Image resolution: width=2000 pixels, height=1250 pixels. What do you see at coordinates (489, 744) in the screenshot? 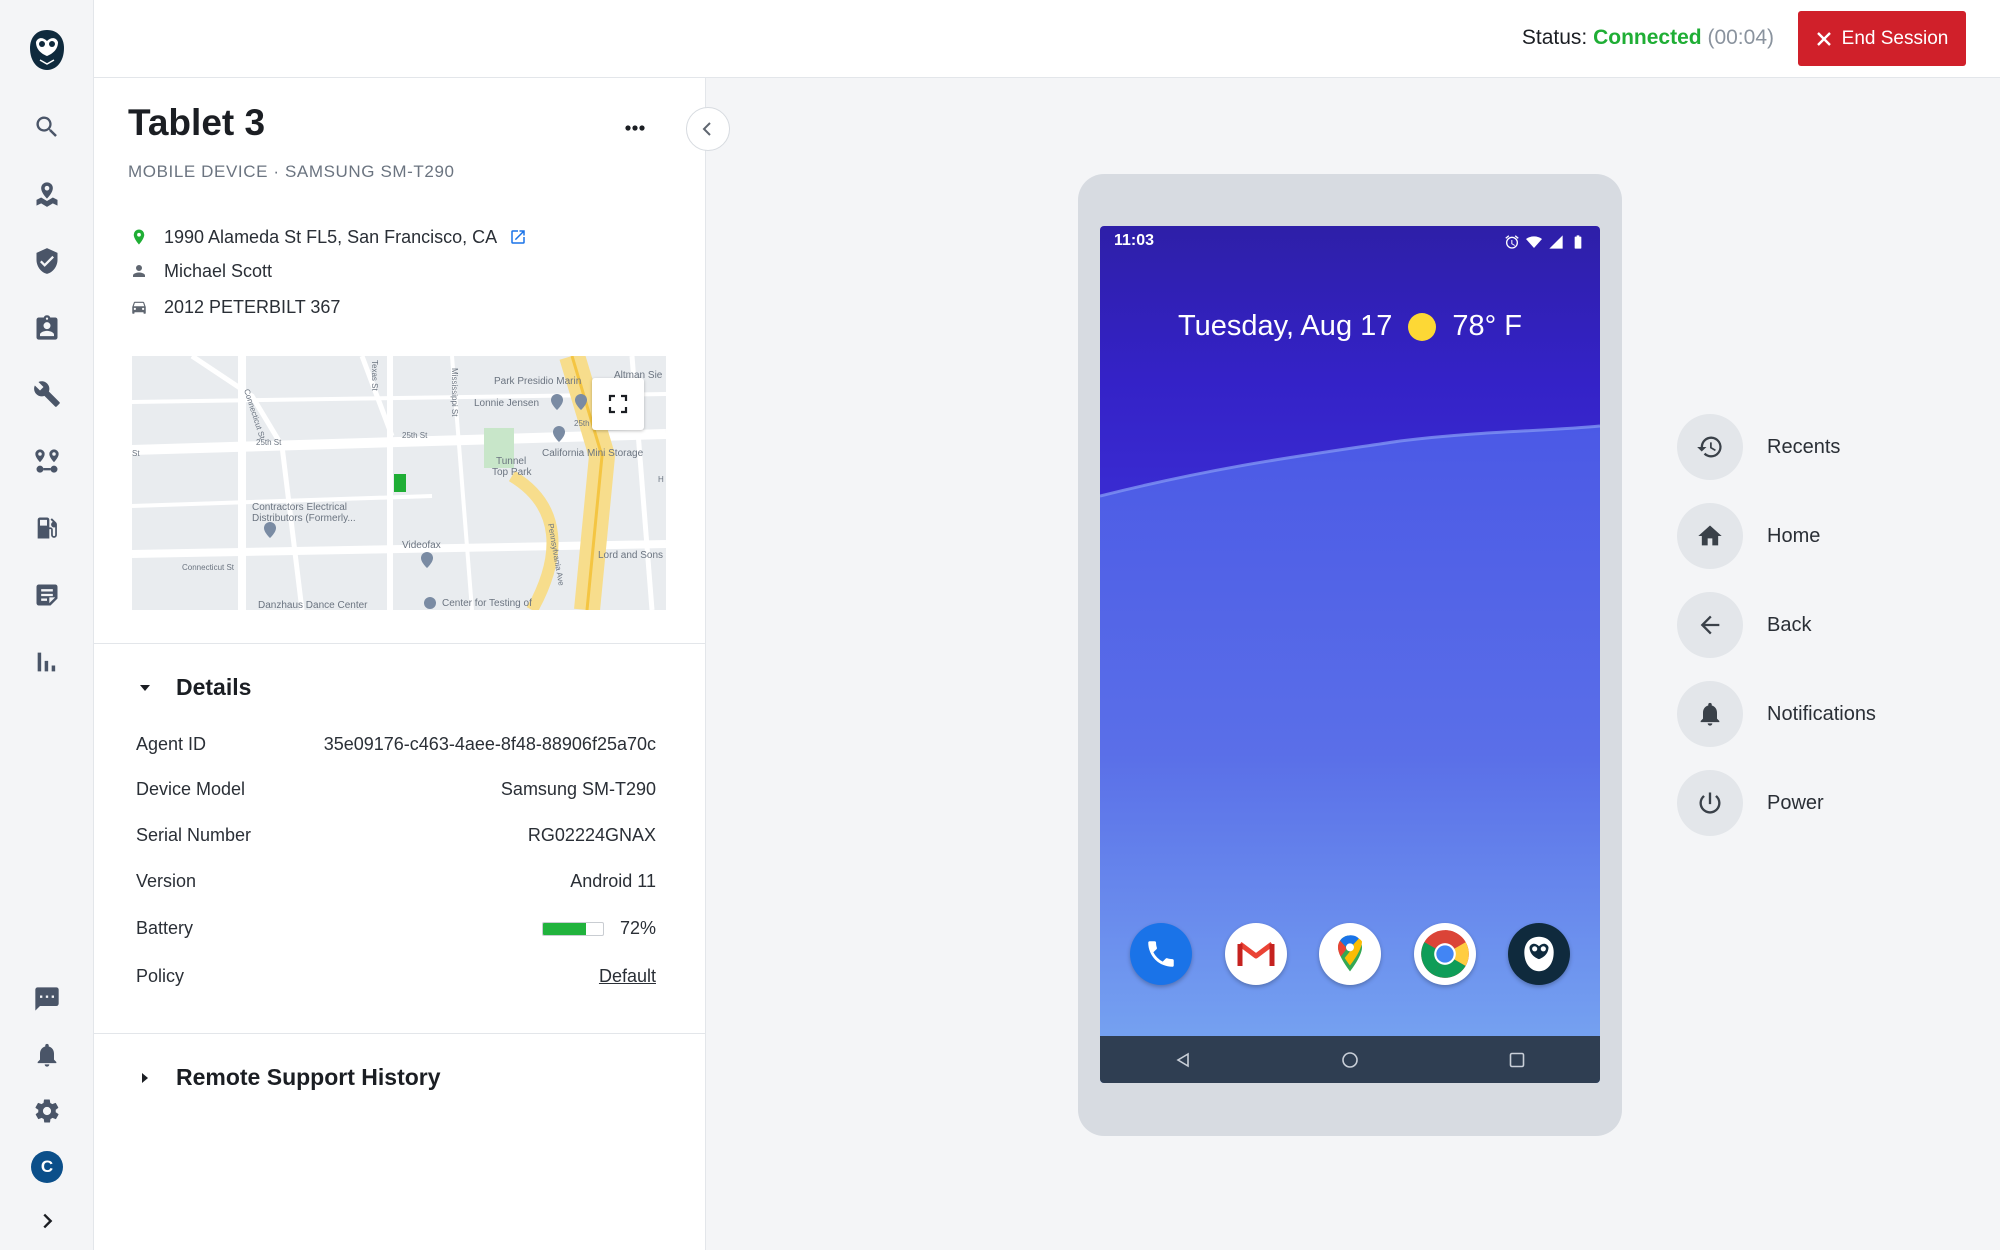
I see `detail-value: 35e09176-c463-4aee-8f48-88906f25a70c` at bounding box center [489, 744].